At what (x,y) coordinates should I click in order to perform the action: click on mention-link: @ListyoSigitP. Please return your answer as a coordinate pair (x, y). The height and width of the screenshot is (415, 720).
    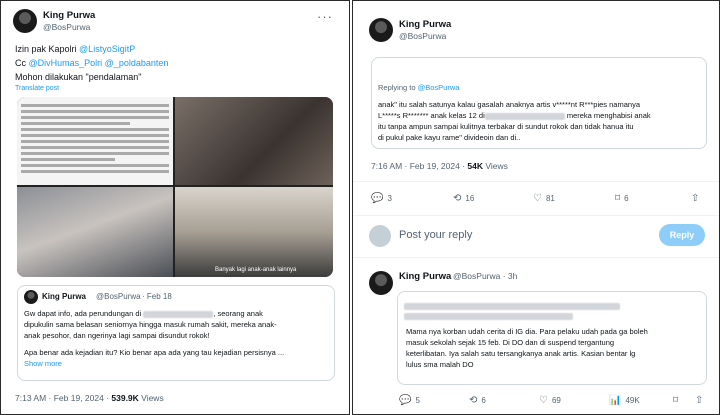
    Looking at the image, I should click on (107, 49).